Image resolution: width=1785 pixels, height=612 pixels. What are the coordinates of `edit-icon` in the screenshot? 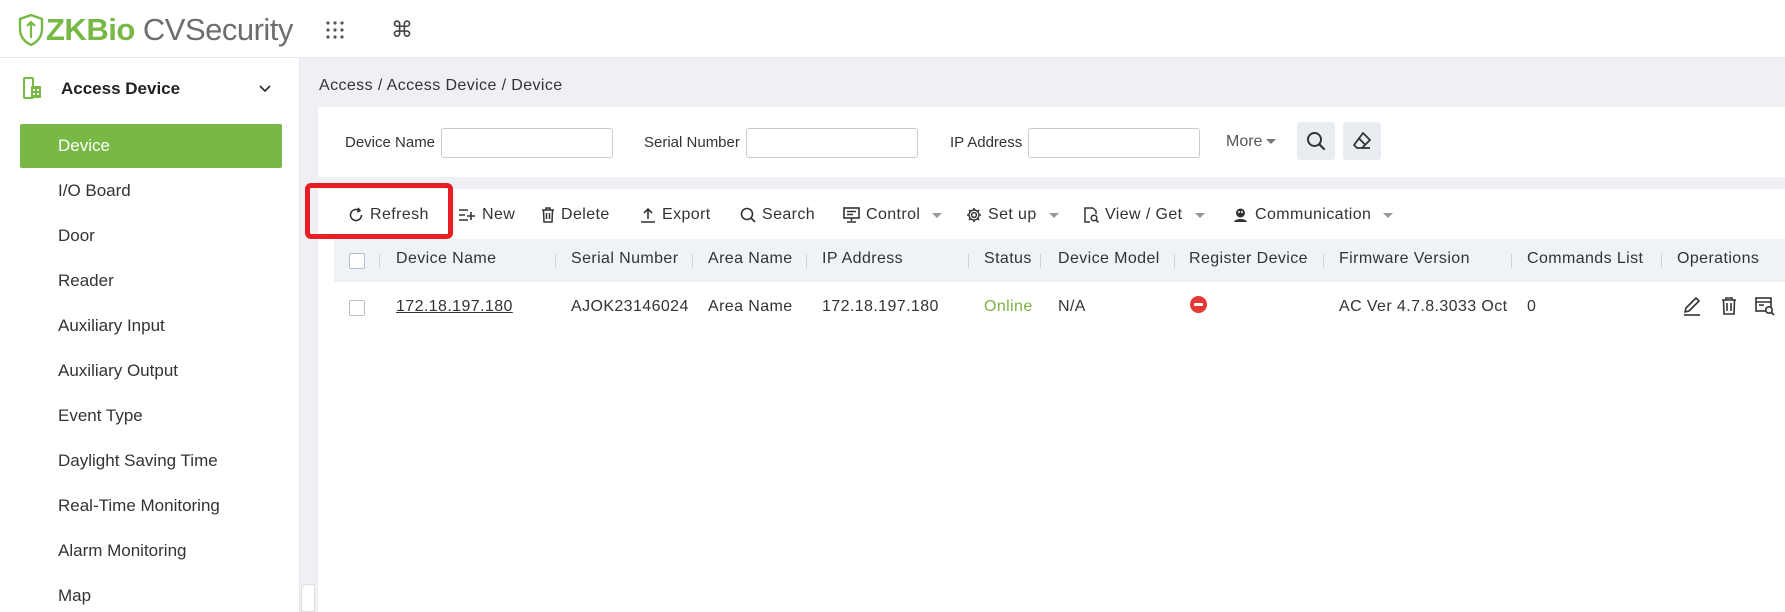 It's located at (1692, 306).